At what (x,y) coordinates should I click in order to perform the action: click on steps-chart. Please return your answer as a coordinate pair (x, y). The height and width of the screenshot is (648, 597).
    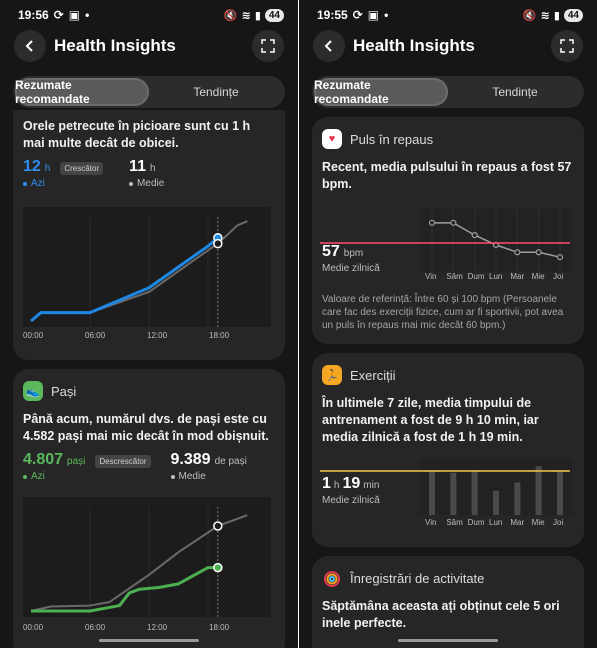
    Looking at the image, I should click on (147, 557).